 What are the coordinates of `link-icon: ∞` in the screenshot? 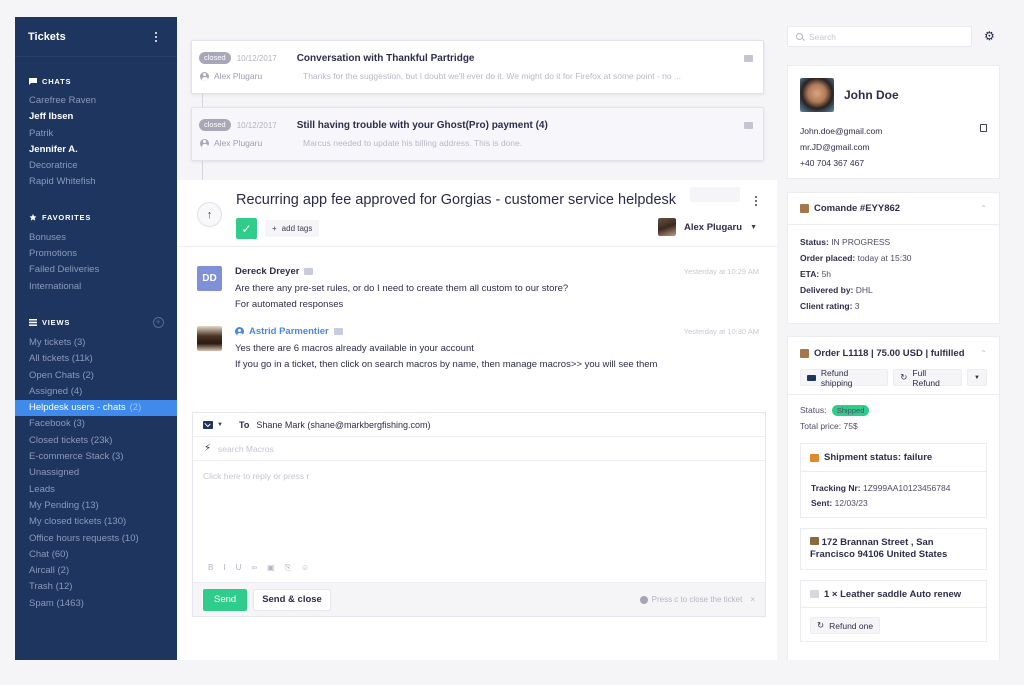 It's located at (254, 568).